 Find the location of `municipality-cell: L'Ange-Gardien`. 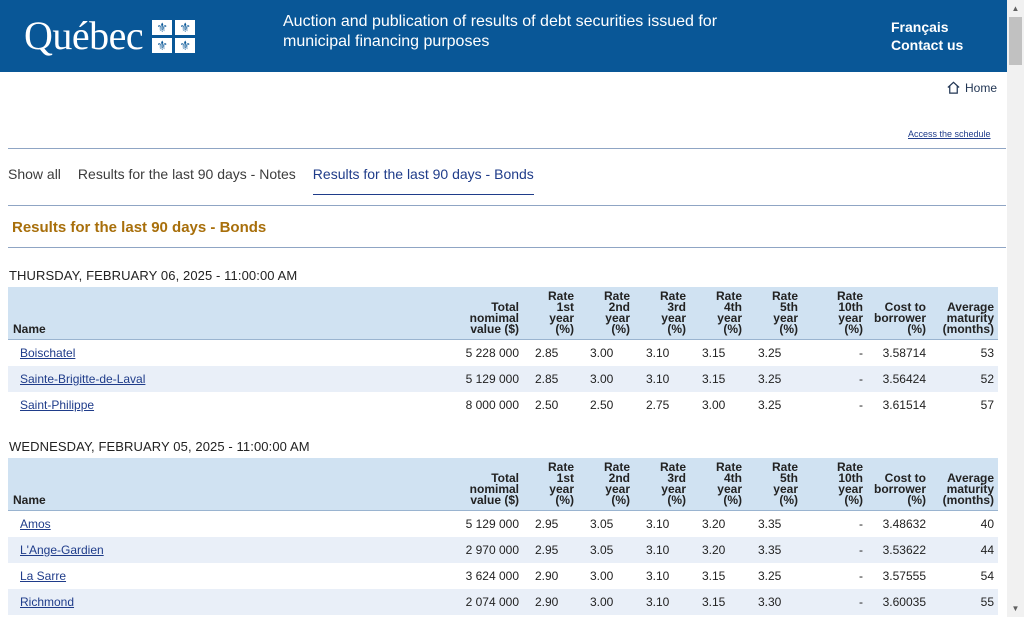

municipality-cell: L'Ange-Gardien is located at coordinates (228, 550).